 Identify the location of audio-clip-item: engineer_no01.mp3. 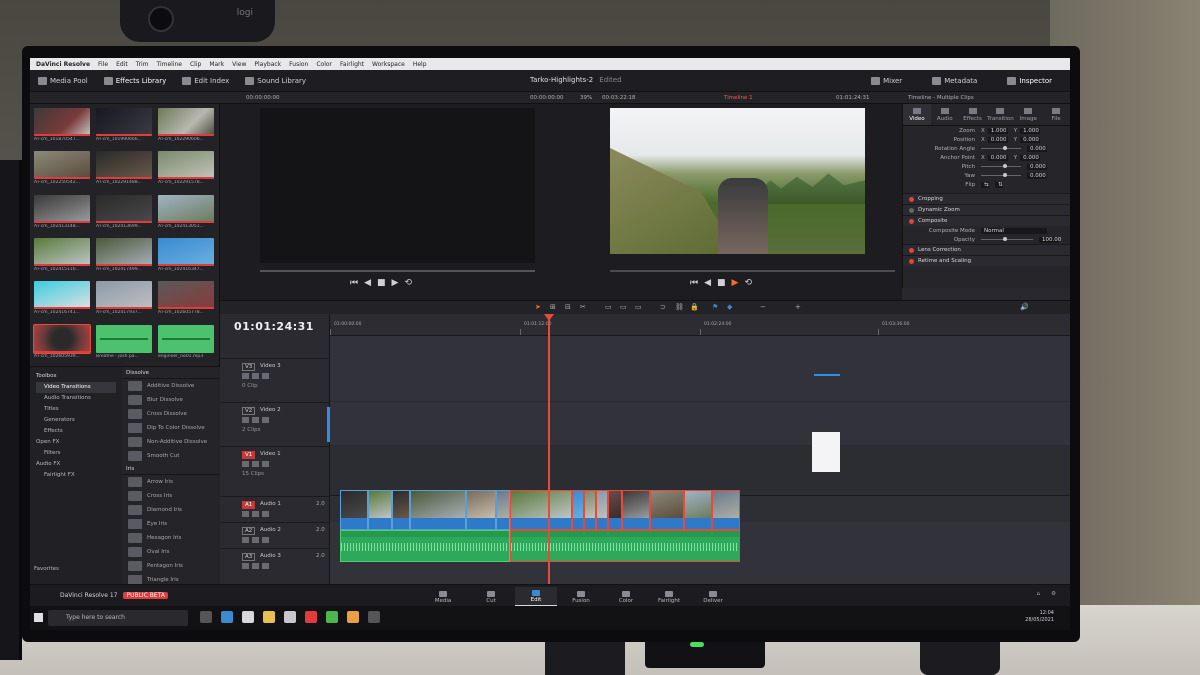
(186, 343).